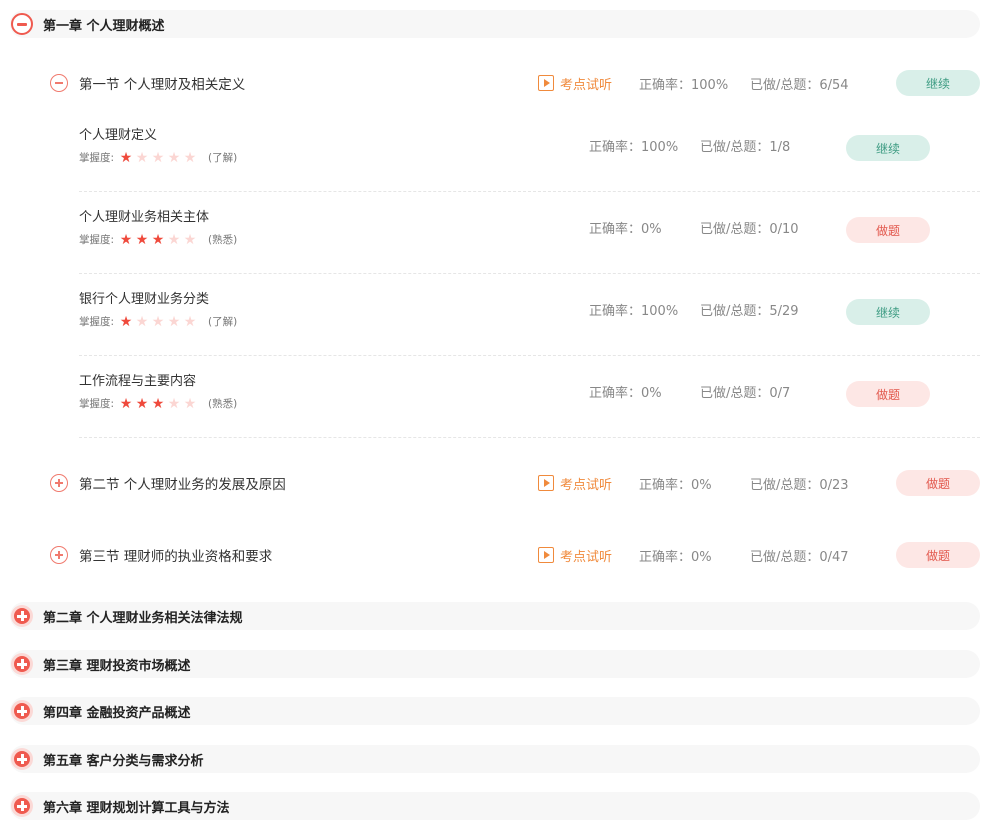 The image size is (992, 827). What do you see at coordinates (176, 557) in the screenshot?
I see `section-title: 第三节 理财师的执业资格和要求` at bounding box center [176, 557].